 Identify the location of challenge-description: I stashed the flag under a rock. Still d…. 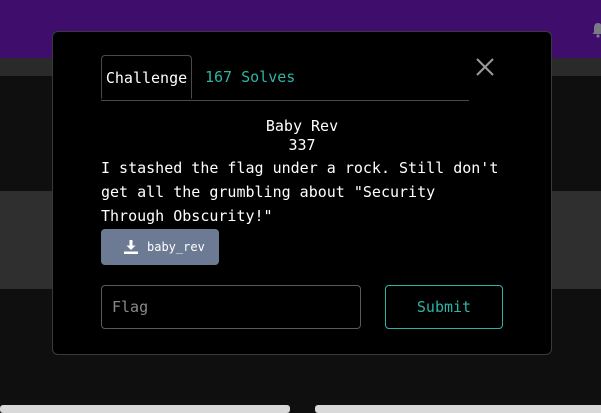
(300, 192).